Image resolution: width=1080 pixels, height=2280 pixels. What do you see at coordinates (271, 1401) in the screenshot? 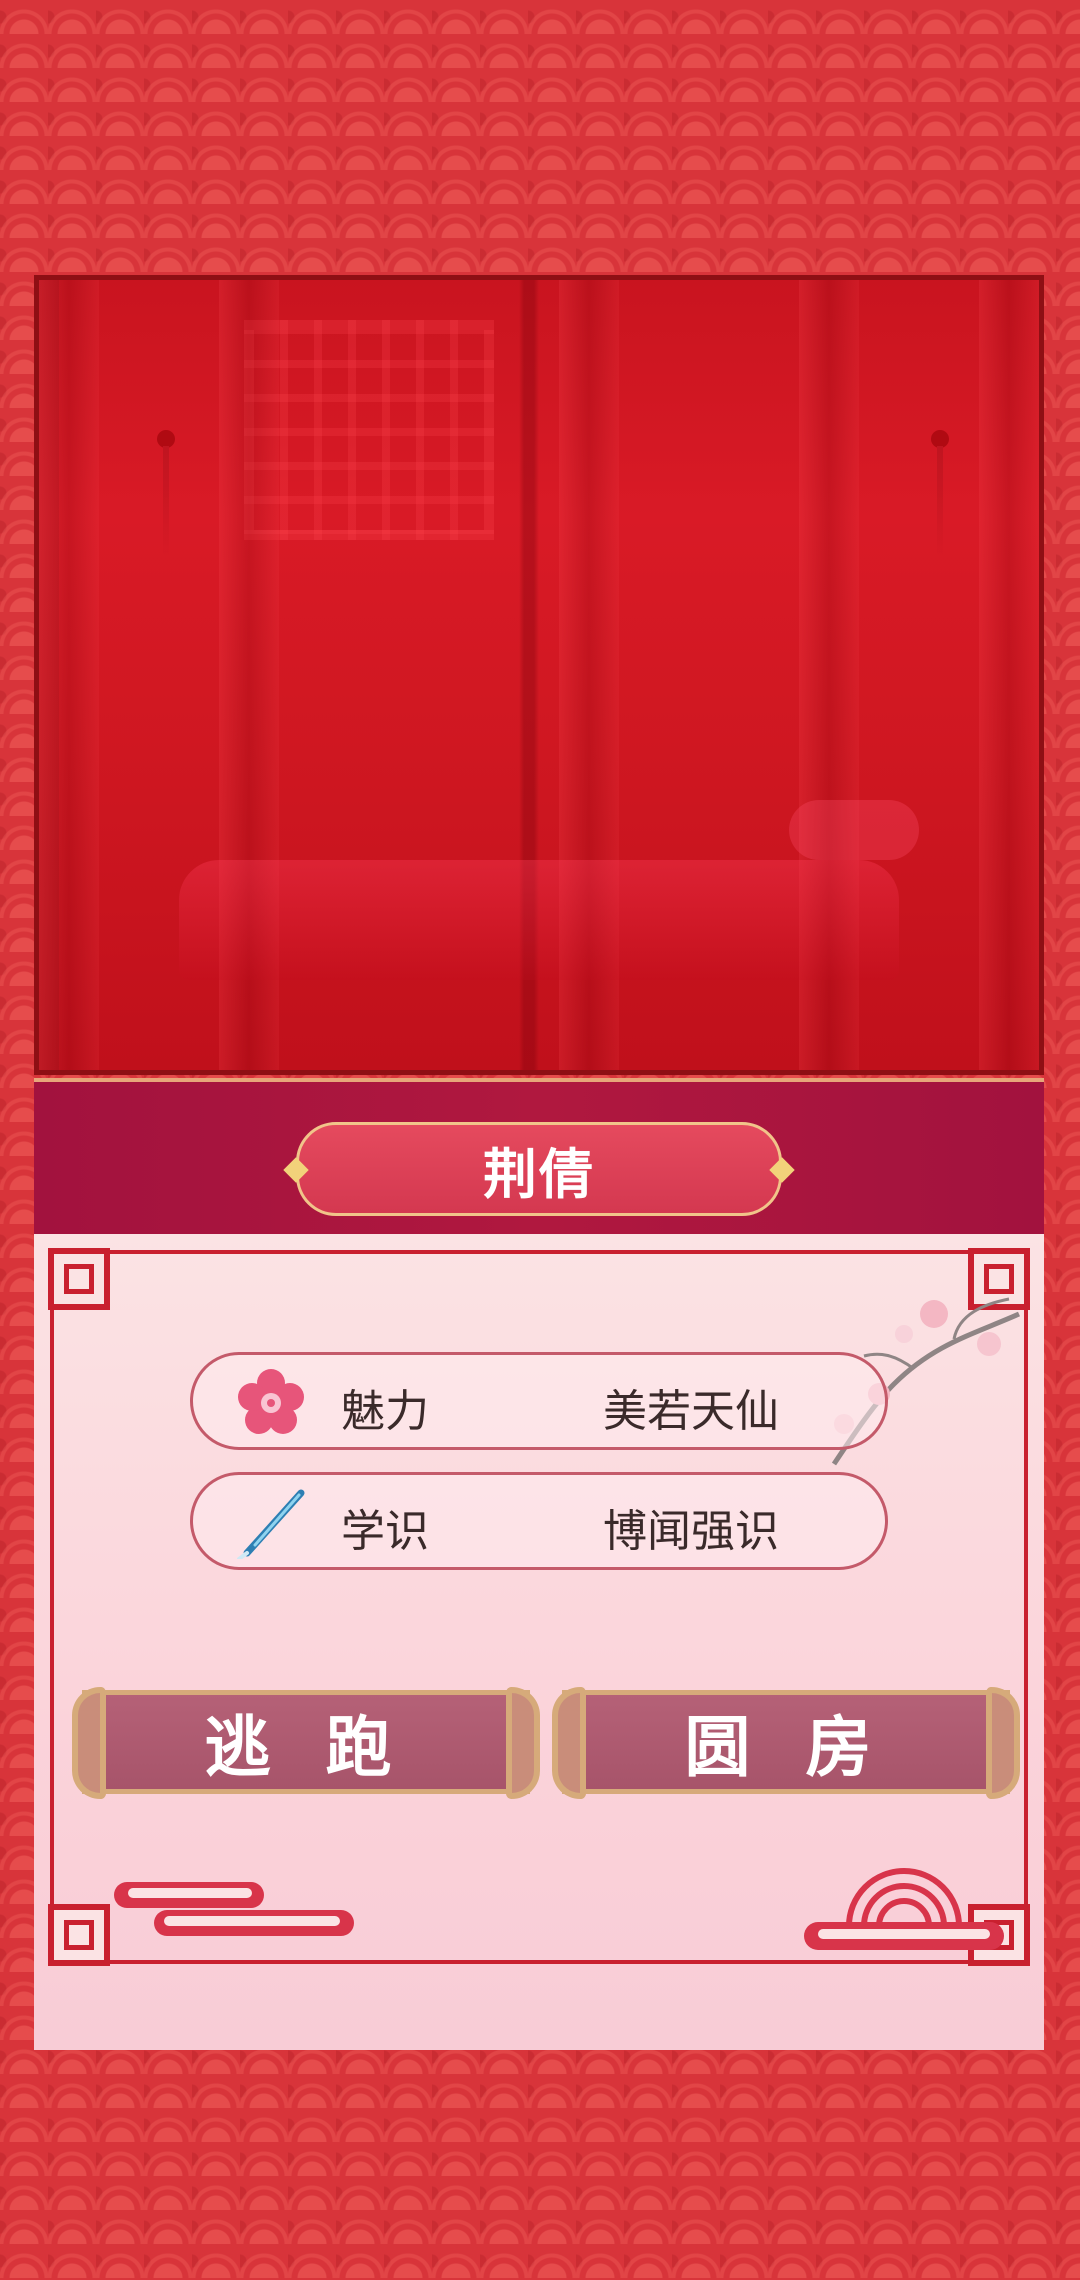
I see `plum-blossom-icon` at bounding box center [271, 1401].